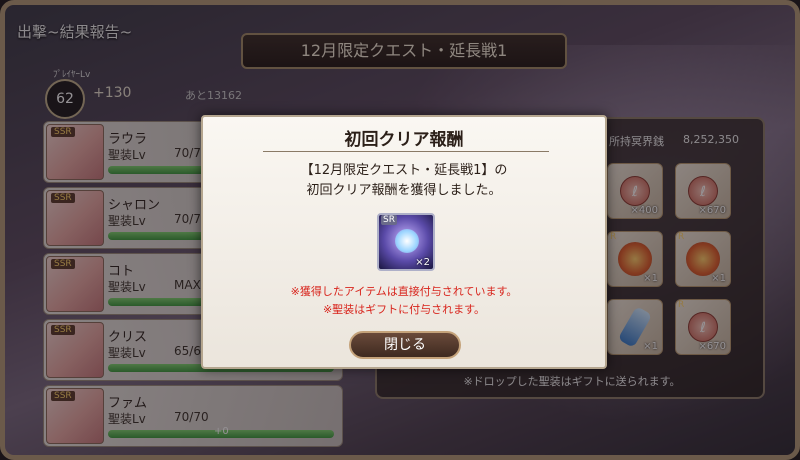  I want to click on dialog-message: 【12月限定クエスト・延長戦1】の 初回クリア報酬を獲得しました。, so click(404, 181).